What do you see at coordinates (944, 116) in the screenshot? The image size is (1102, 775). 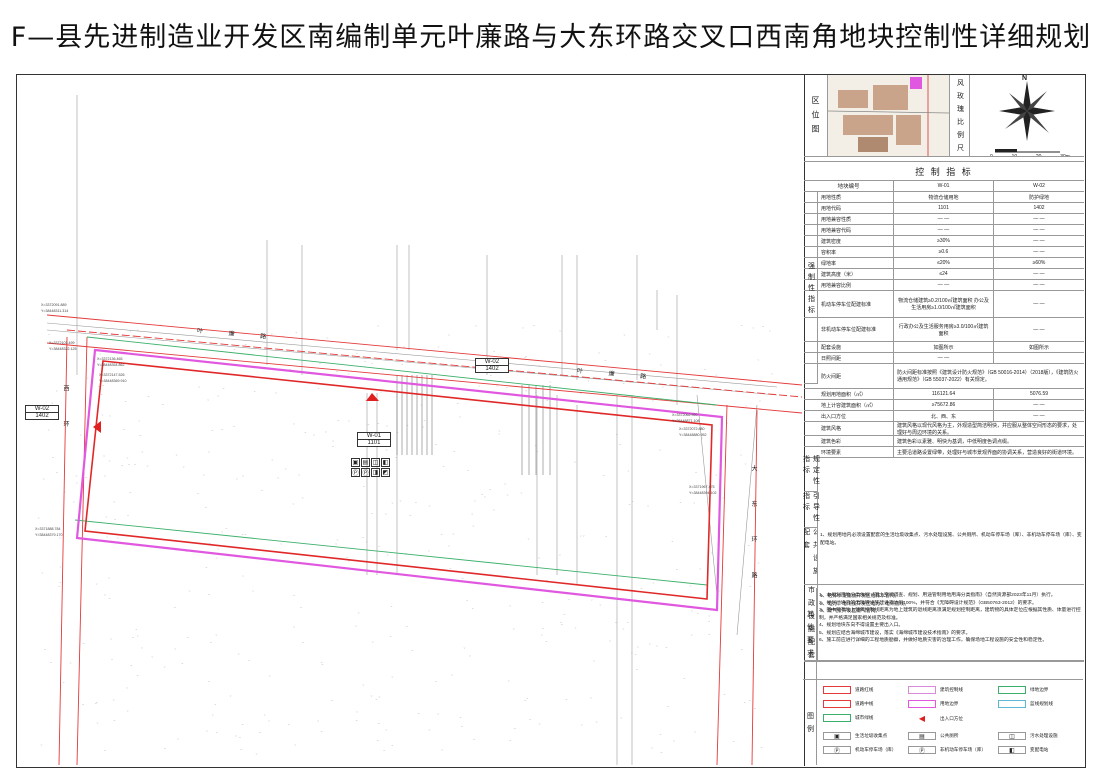 I see `location-wind-row: 区 位 图 风 玫 瑰 比 例 尺 N` at bounding box center [944, 116].